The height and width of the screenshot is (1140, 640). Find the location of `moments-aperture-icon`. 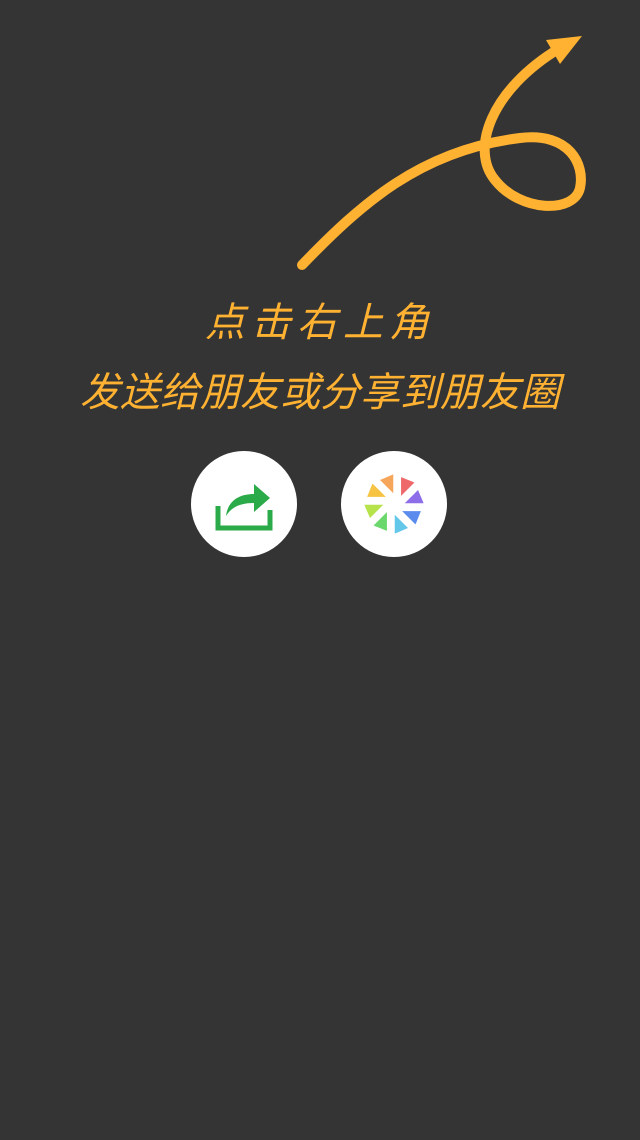

moments-aperture-icon is located at coordinates (394, 504).